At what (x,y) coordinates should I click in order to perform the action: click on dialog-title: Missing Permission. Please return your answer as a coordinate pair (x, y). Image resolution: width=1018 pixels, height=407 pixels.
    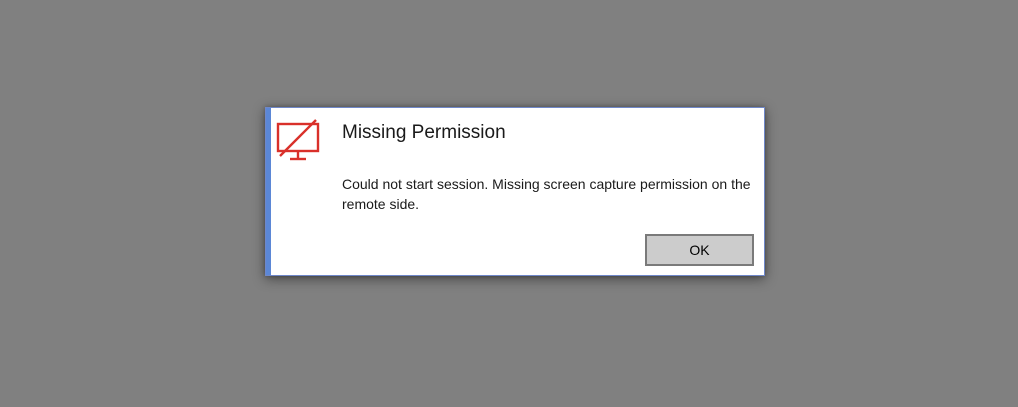
    Looking at the image, I should click on (424, 132).